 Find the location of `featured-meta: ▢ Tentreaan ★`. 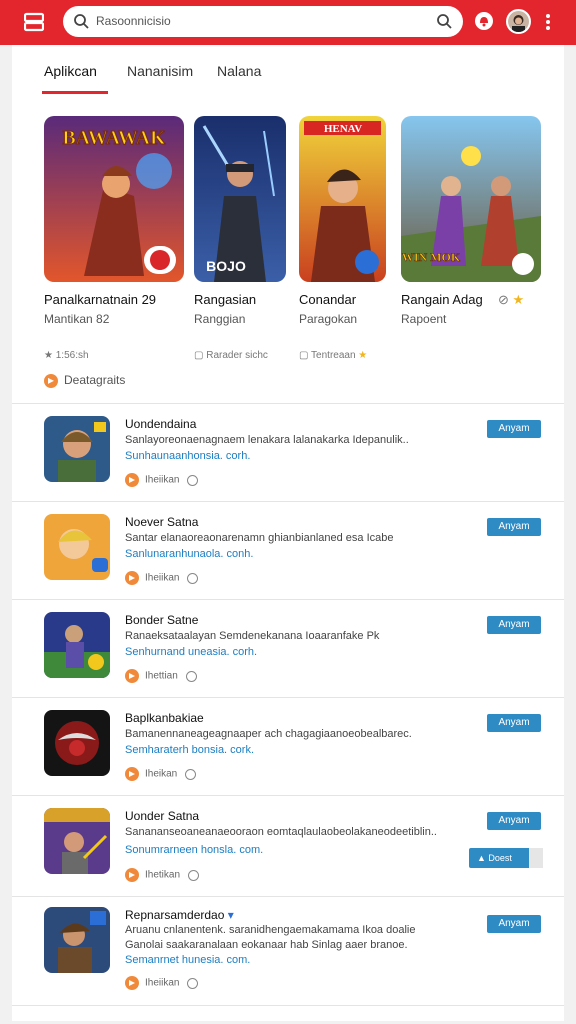

featured-meta: ▢ Tentreaan ★ is located at coordinates (333, 355).